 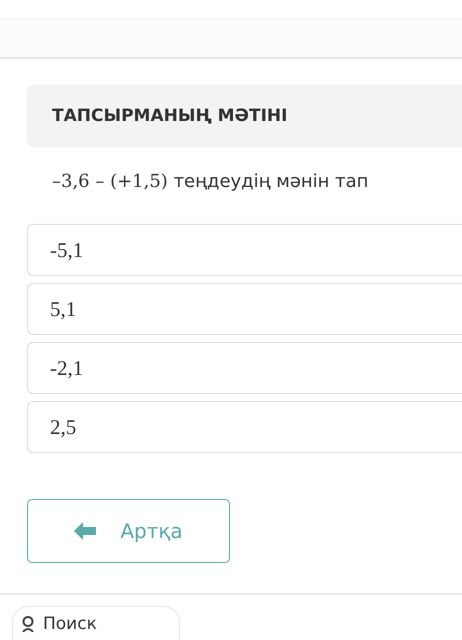 What do you see at coordinates (244, 427) in the screenshot?
I see `answer-option: 2,5` at bounding box center [244, 427].